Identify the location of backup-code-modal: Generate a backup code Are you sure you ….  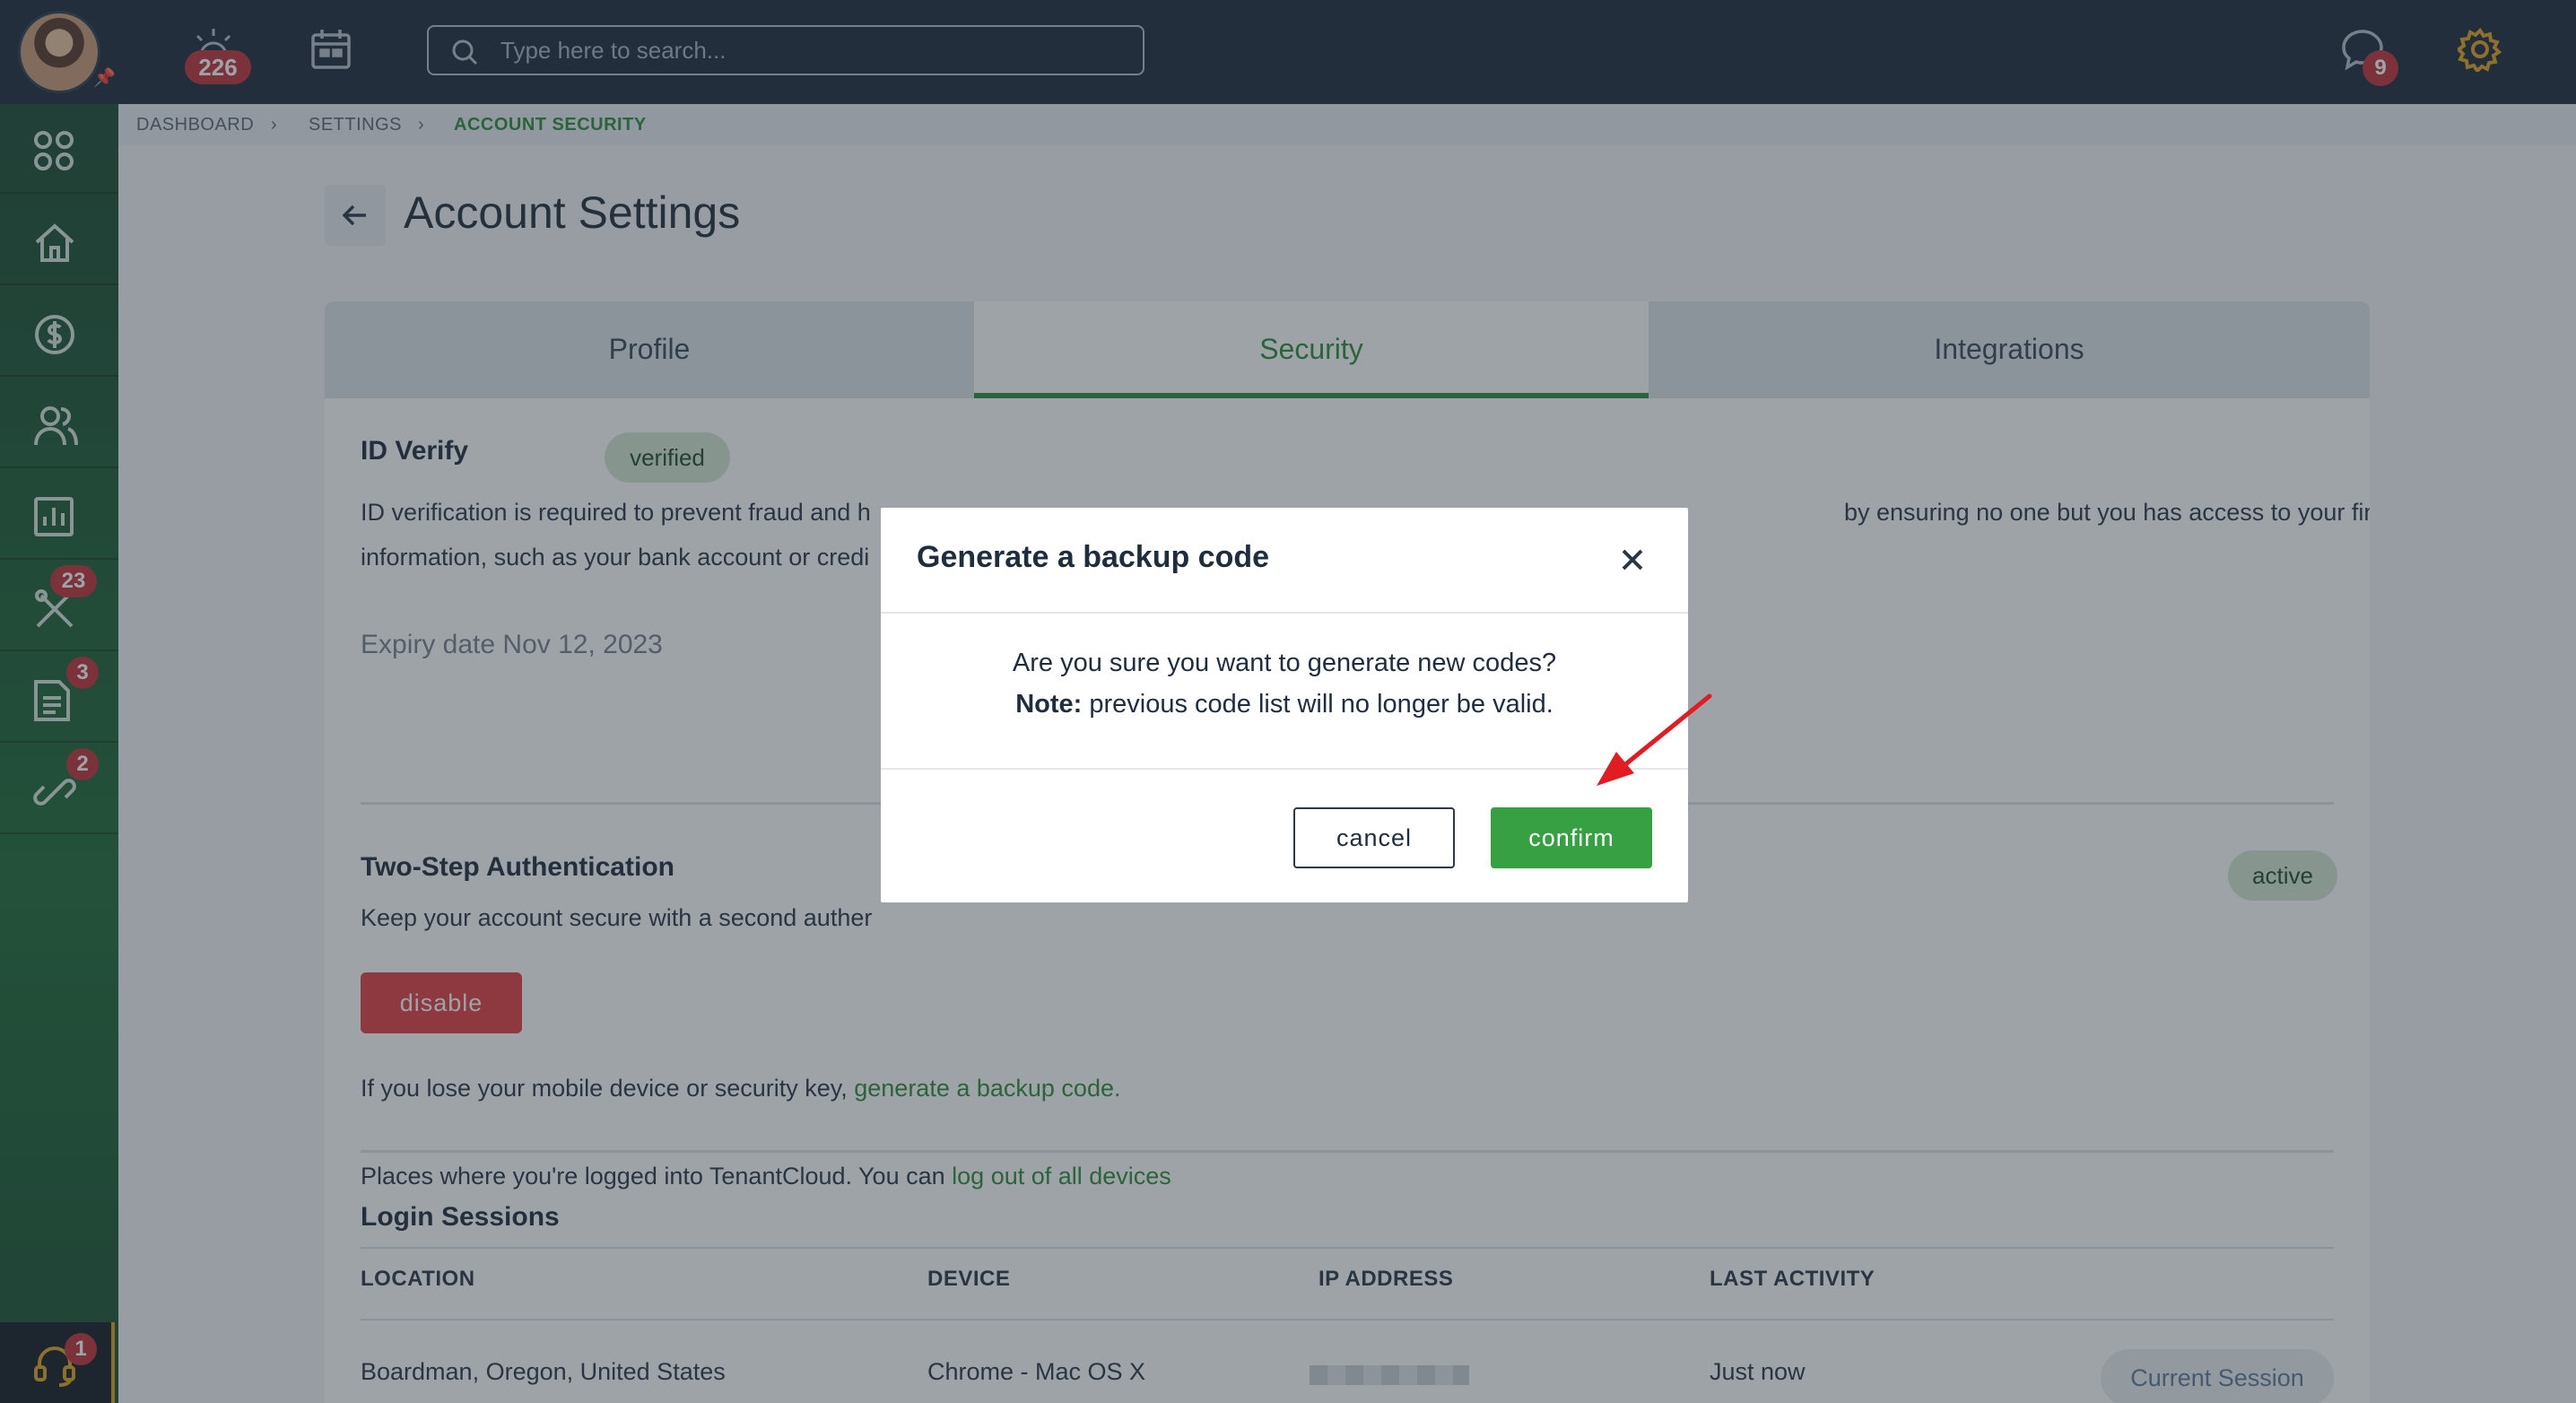
(1284, 705).